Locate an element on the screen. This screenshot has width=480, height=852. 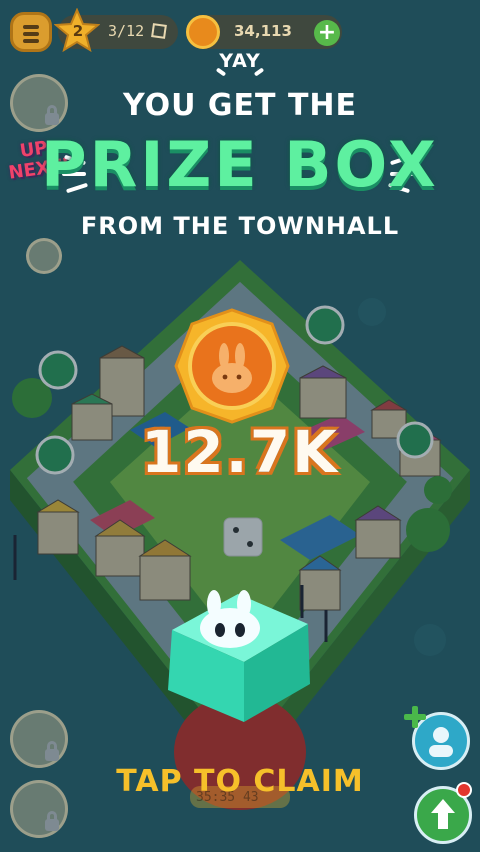
reward-amount: 12.7K is located at coordinates (240, 452).